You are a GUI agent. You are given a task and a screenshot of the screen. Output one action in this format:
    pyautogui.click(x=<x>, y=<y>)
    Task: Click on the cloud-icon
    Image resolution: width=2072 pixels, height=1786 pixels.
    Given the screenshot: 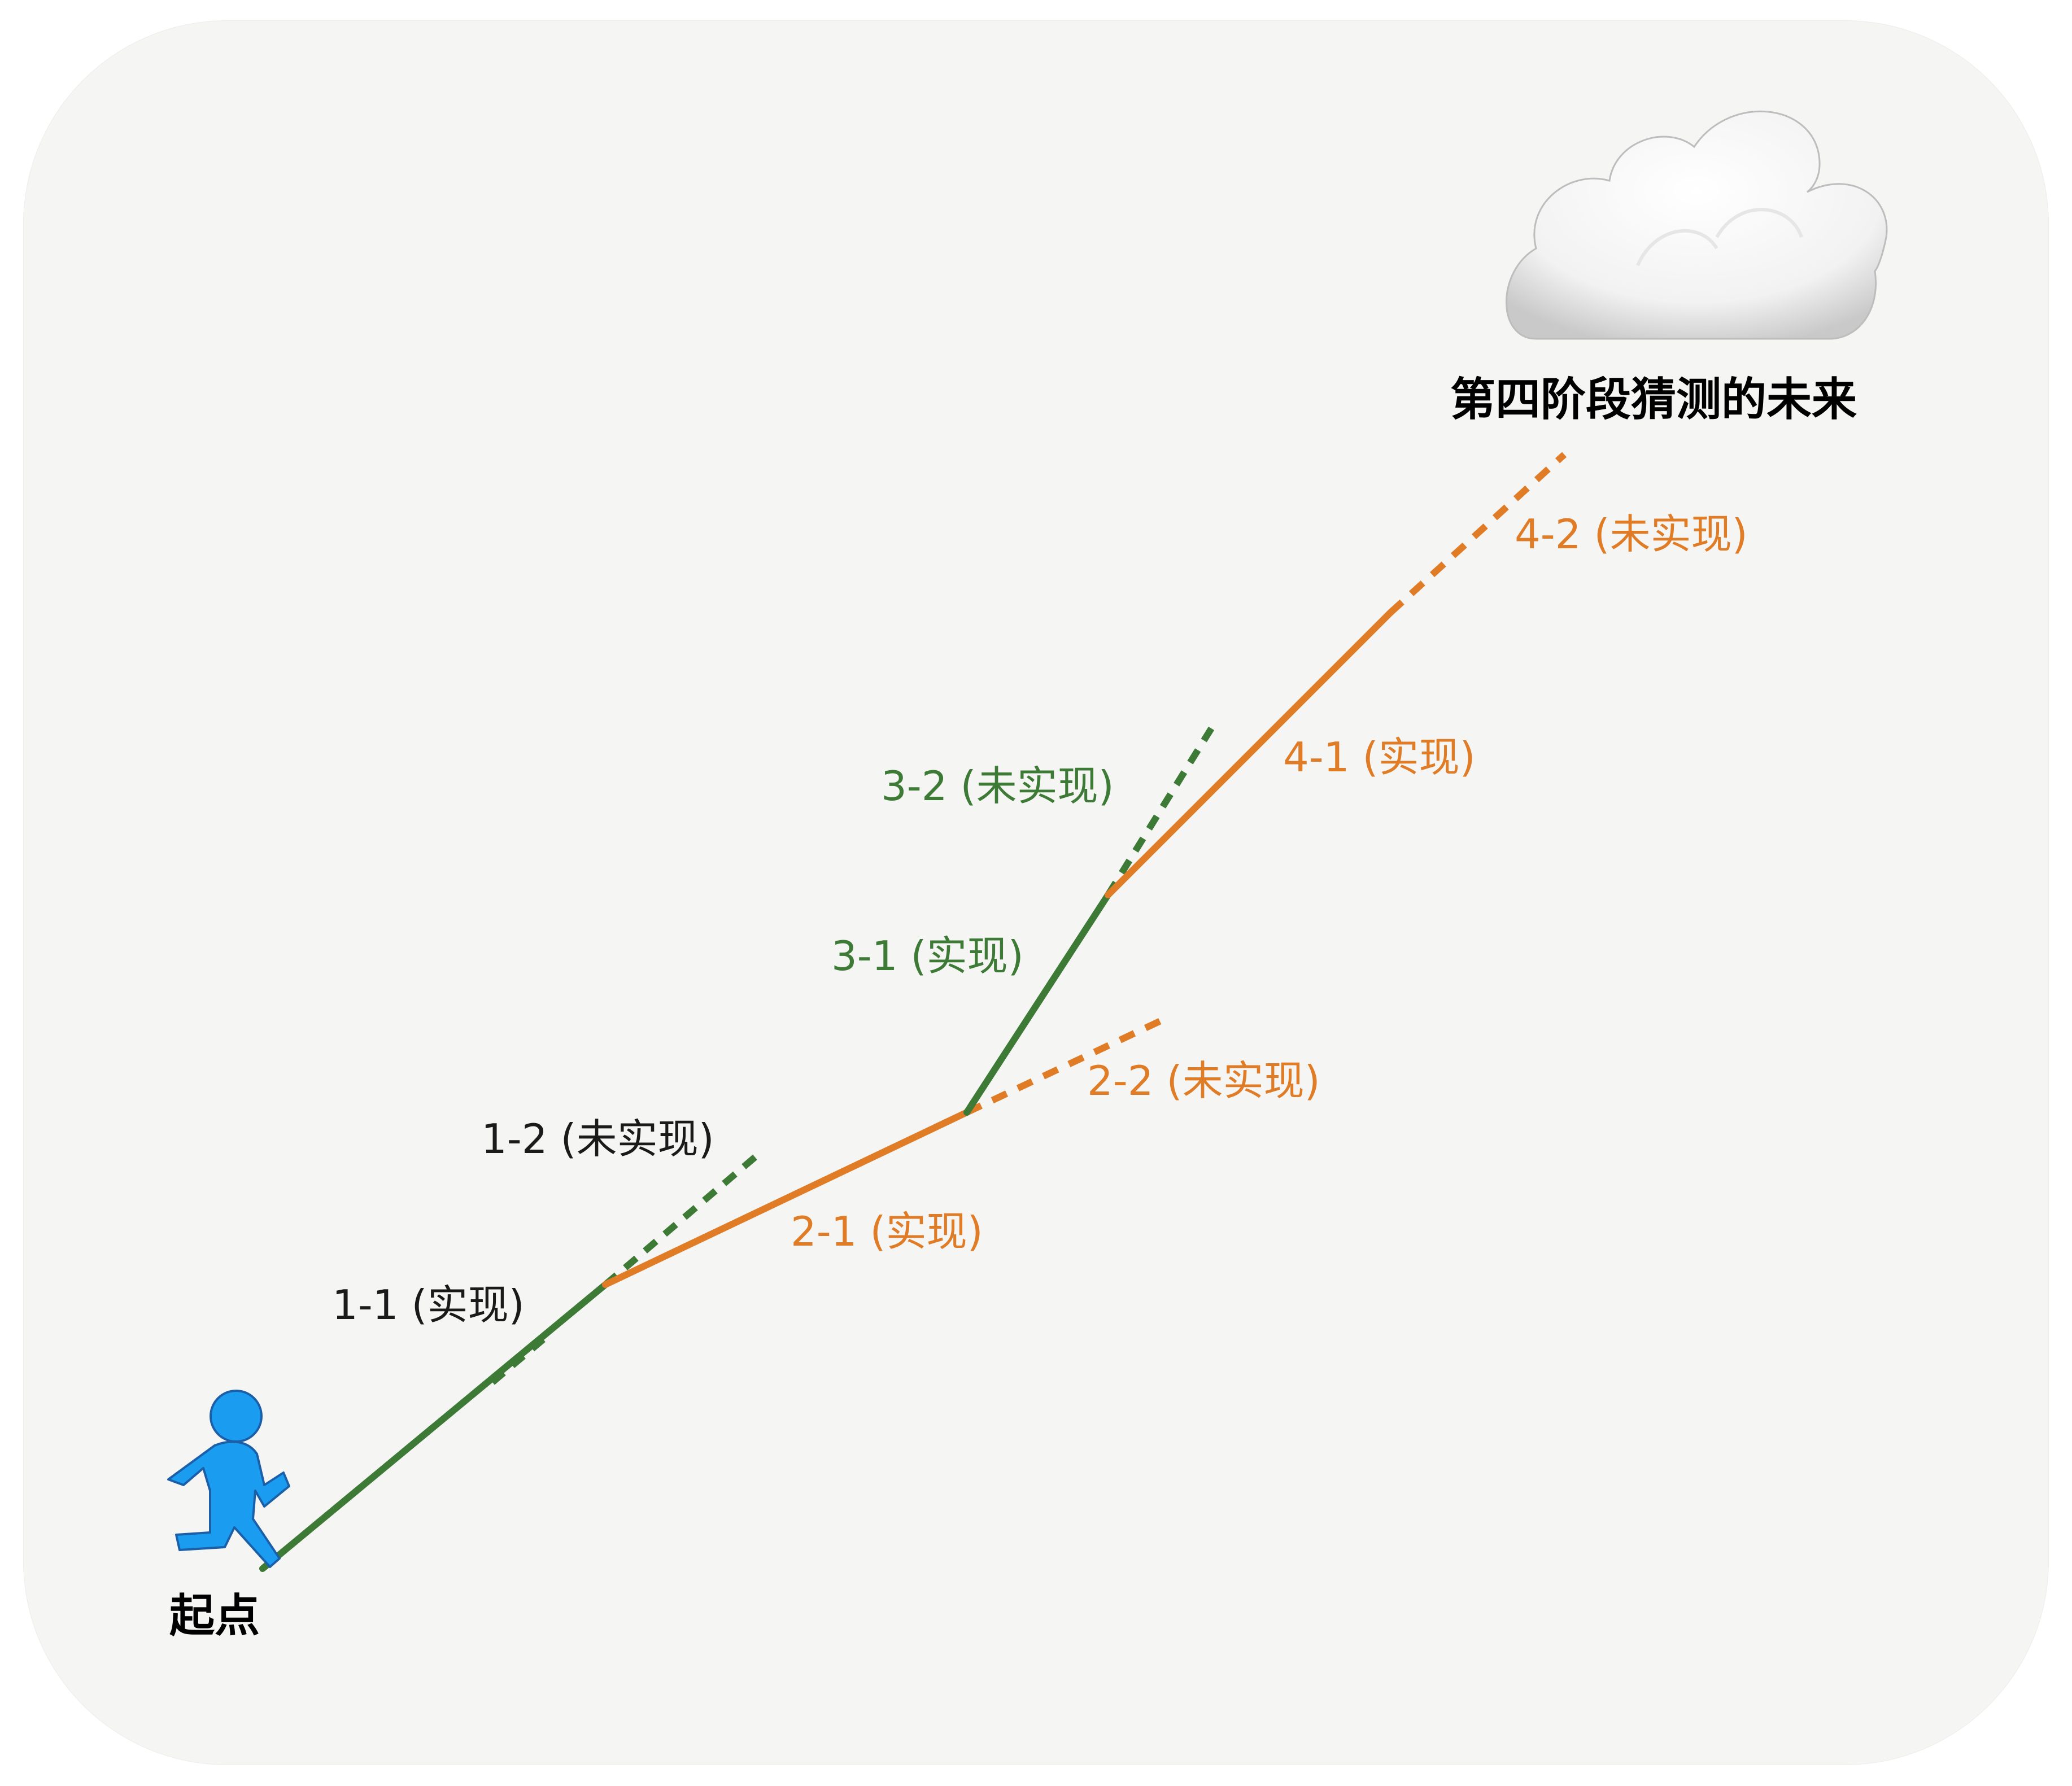 What is the action you would take?
    pyautogui.click(x=1697, y=225)
    